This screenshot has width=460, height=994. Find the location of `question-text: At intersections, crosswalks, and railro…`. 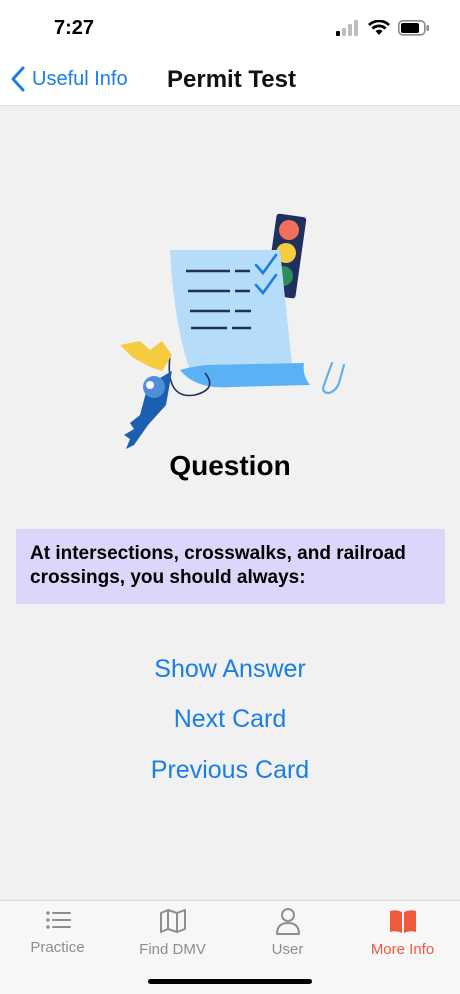

question-text: At intersections, crosswalks, and railro… is located at coordinates (218, 565).